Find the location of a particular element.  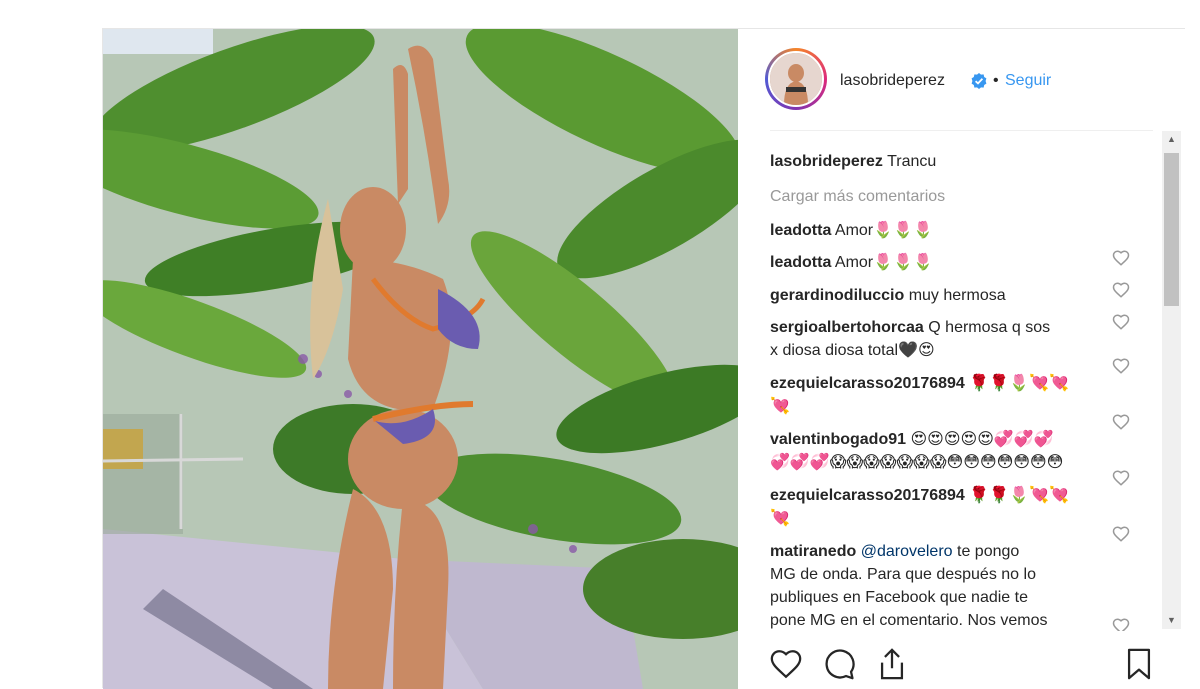

comment-text: muy hermosa is located at coordinates (957, 295).